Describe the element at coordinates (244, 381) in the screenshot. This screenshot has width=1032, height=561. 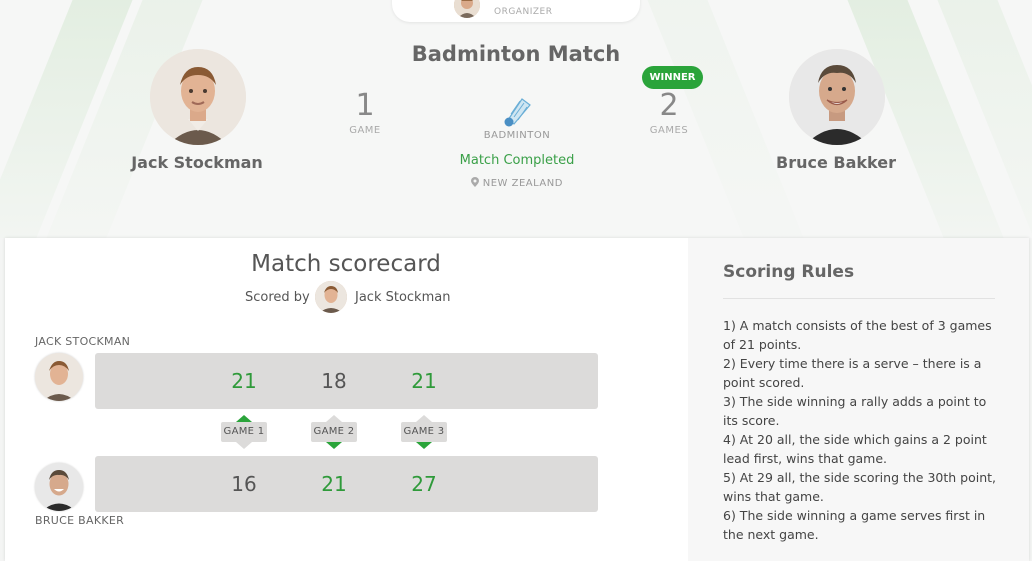
I see `home-game1-score: 21` at that location.